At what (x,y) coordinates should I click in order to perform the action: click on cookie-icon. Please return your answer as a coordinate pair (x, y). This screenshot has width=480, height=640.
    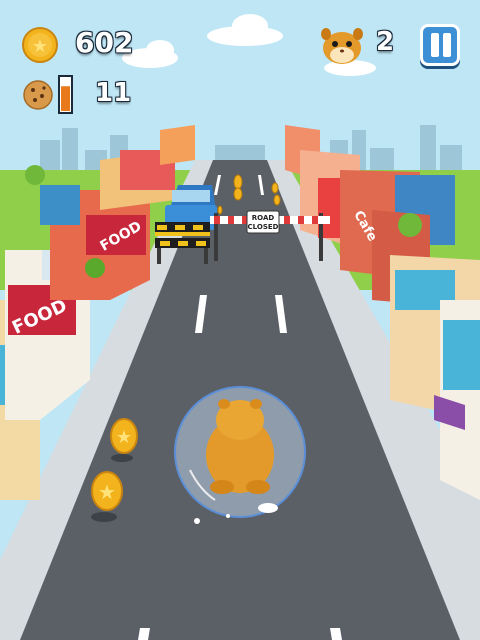
    Looking at the image, I should click on (38, 95).